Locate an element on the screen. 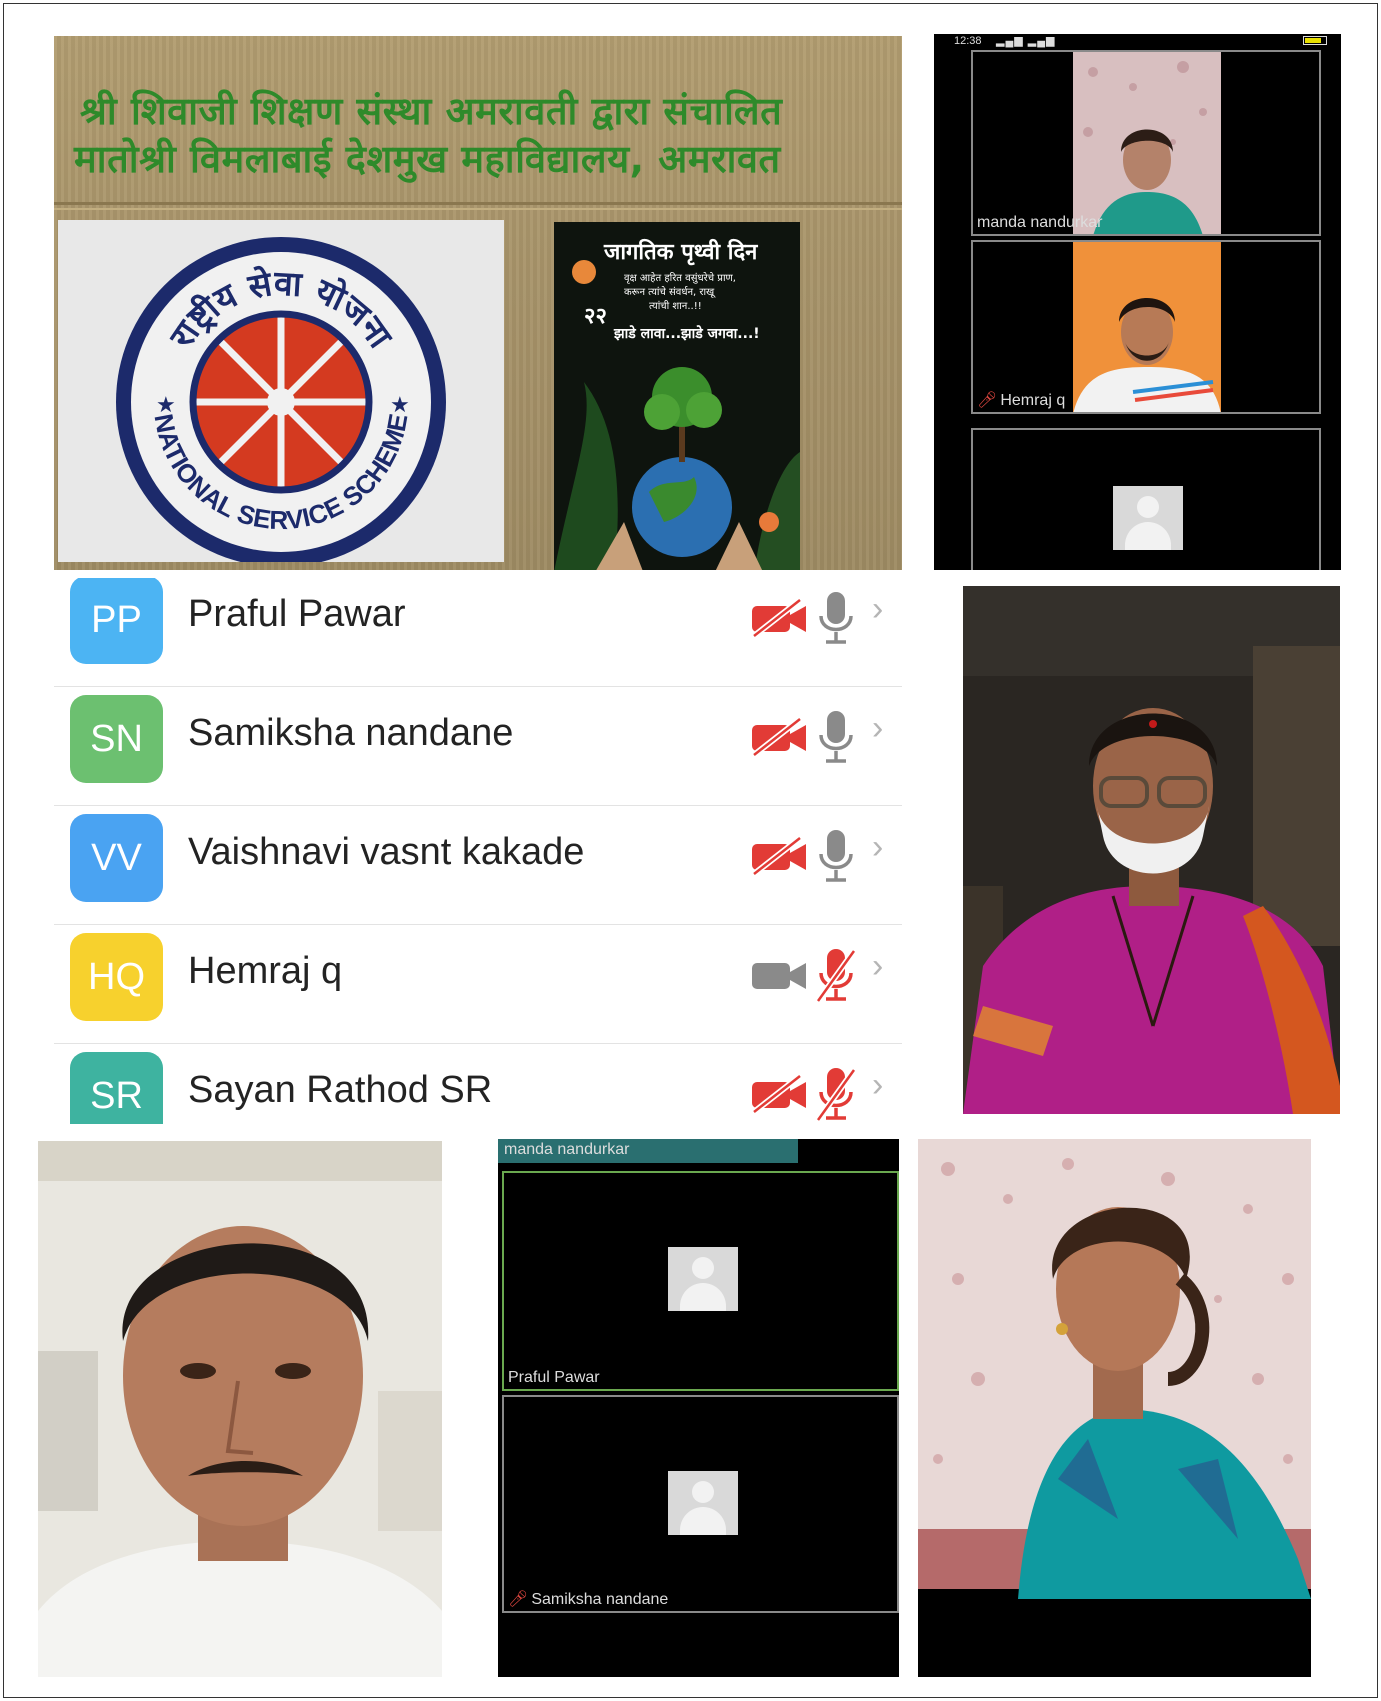 The width and height of the screenshot is (1381, 1701). participant-row: SN Samiksha nandane › is located at coordinates (478, 746).